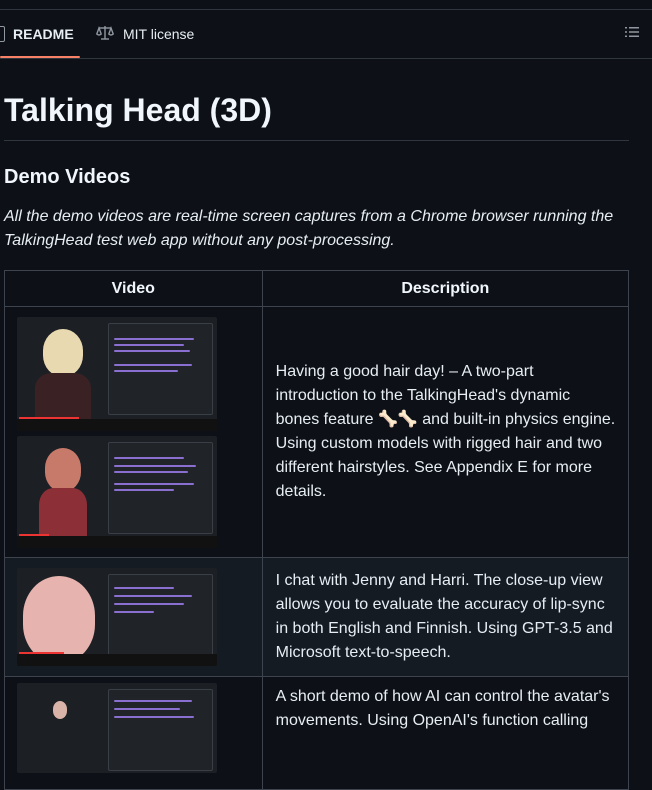 The image size is (652, 790). Describe the element at coordinates (316, 140) in the screenshot. I see `title-divider` at that location.